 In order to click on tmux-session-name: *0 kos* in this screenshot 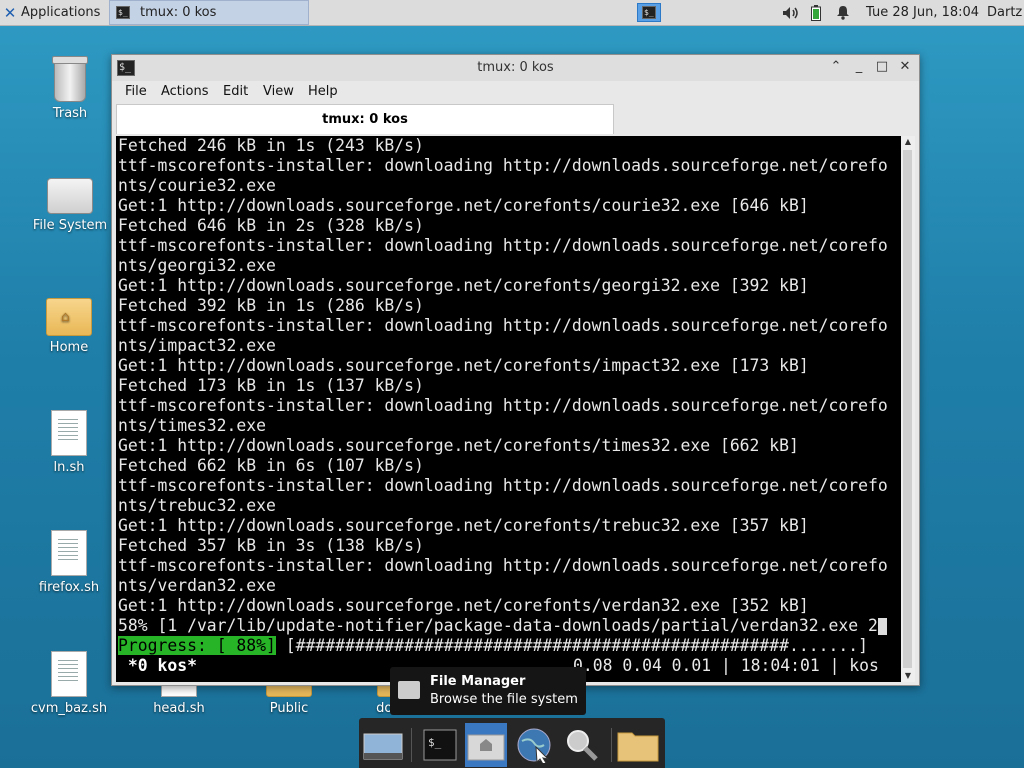, I will do `click(157, 666)`.